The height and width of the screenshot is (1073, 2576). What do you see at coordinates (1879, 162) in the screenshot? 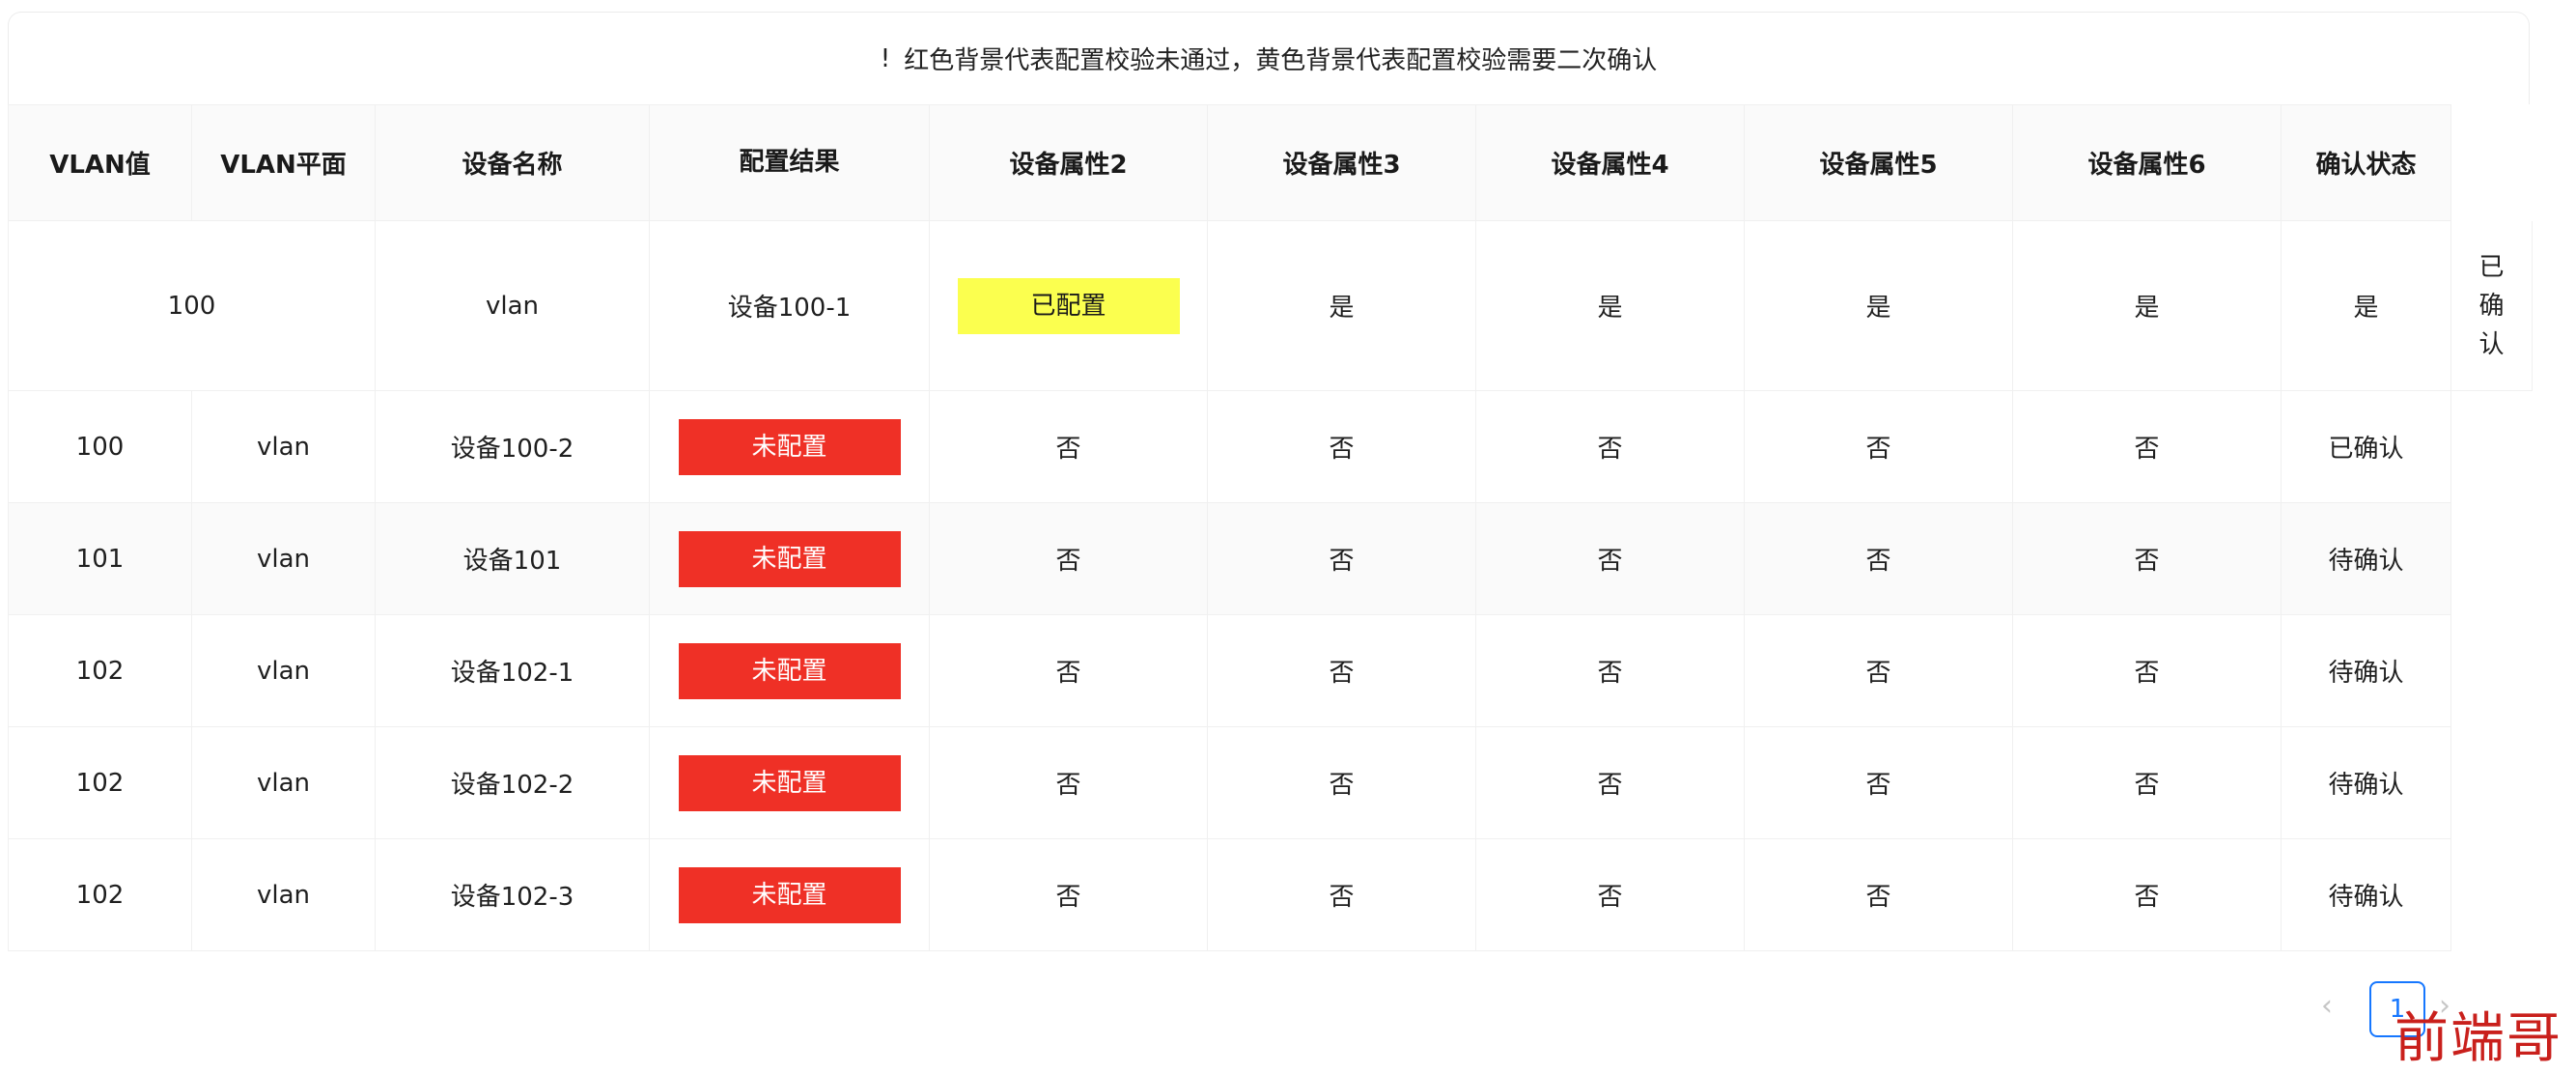
I see `header-attr-5: 设备属性5` at bounding box center [1879, 162].